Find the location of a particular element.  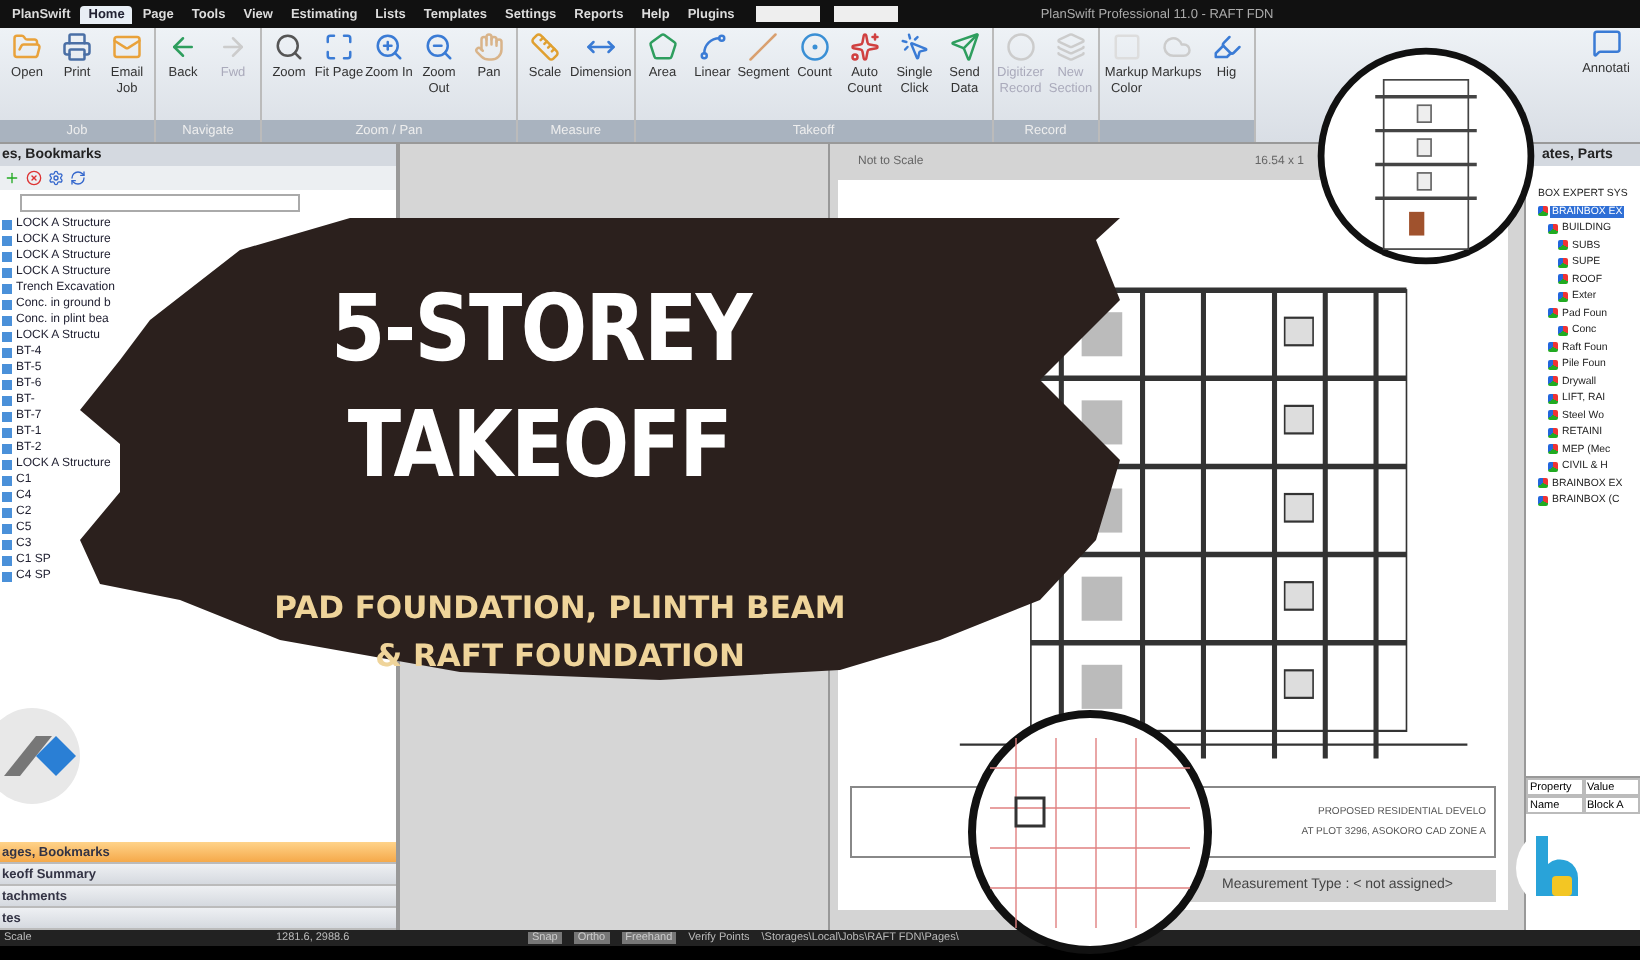

annotation-icon is located at coordinates (1606, 43).